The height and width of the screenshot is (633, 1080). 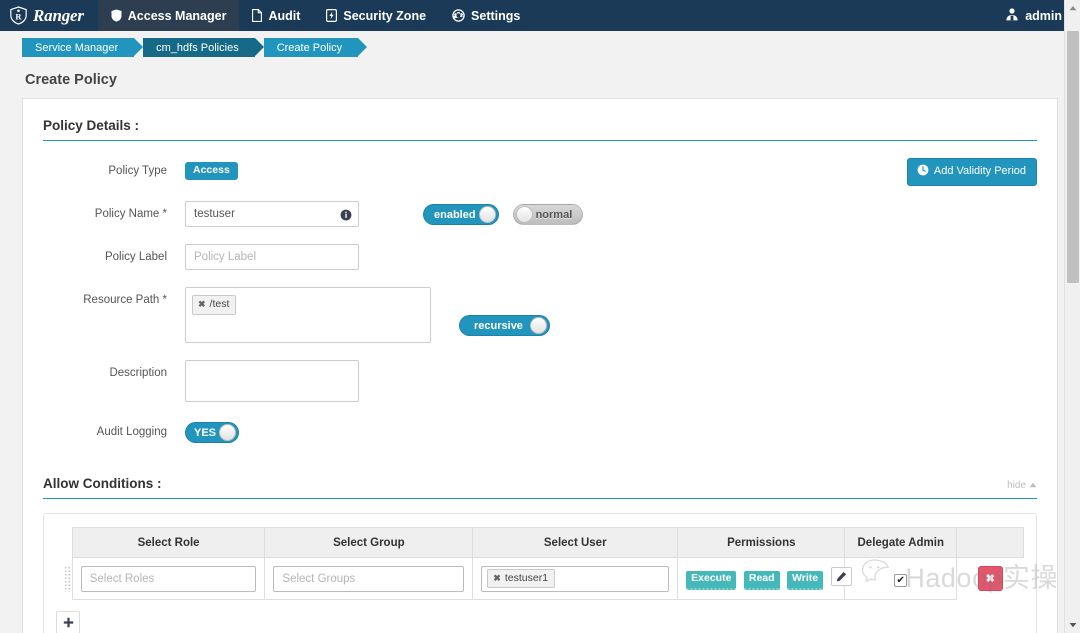 What do you see at coordinates (540, 257) in the screenshot?
I see `row-policy-label: Policy Label` at bounding box center [540, 257].